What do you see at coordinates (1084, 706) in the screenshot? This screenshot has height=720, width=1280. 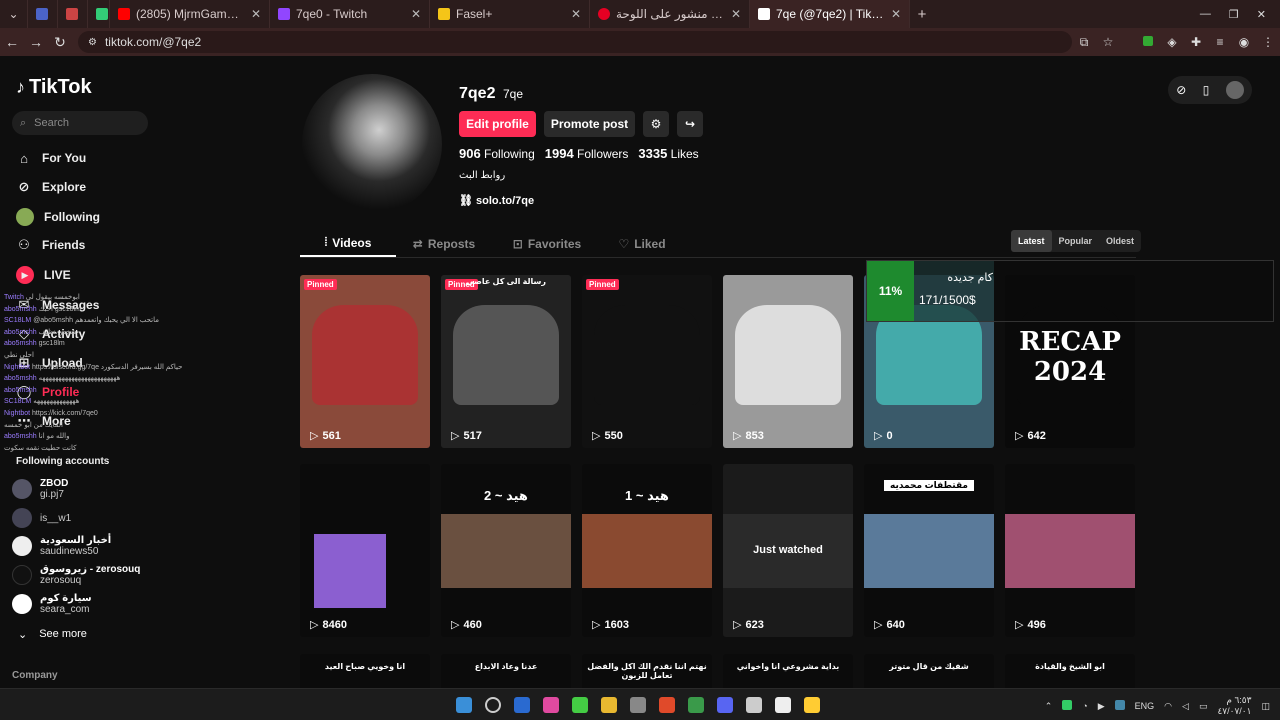 I see `network-icon: ◔` at bounding box center [1084, 706].